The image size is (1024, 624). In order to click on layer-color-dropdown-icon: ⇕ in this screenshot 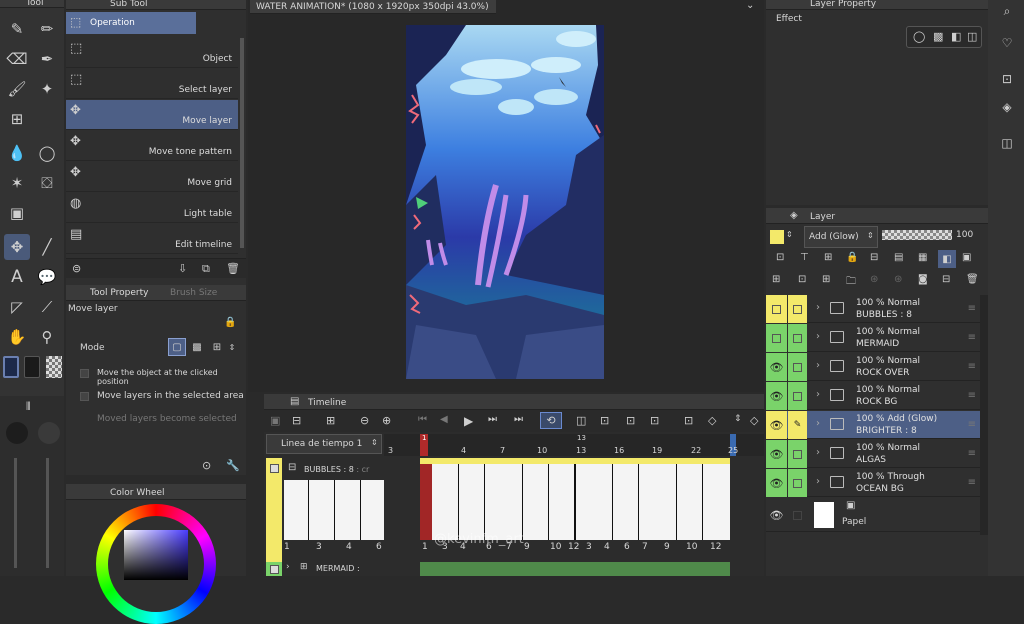, I will do `click(789, 234)`.